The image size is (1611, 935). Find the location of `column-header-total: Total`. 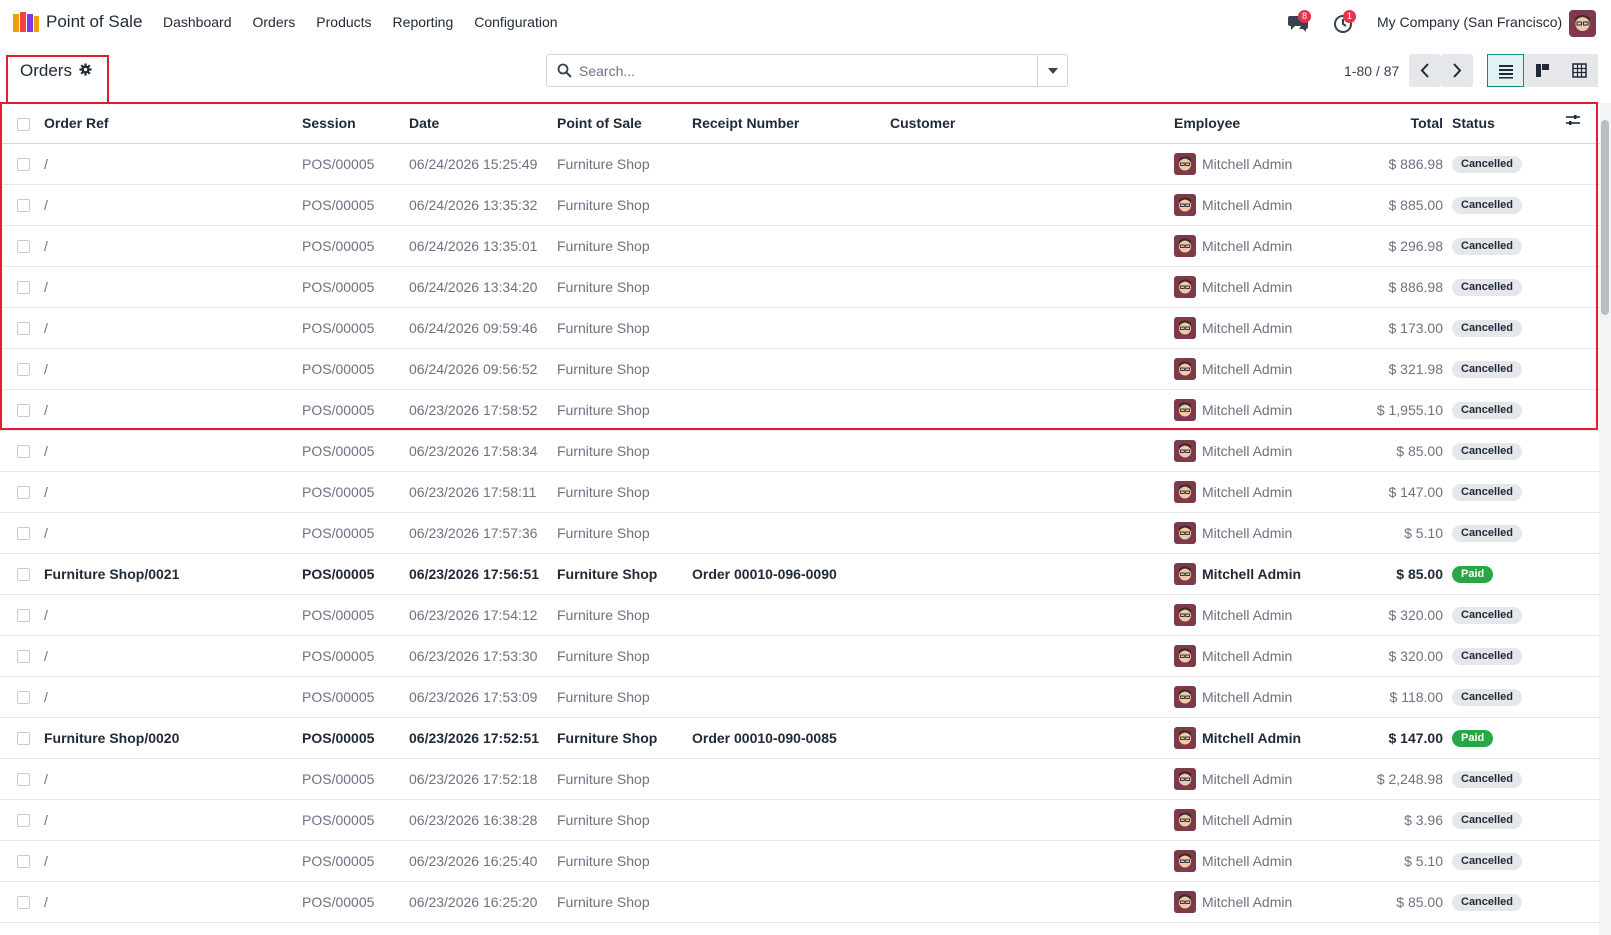

column-header-total: Total is located at coordinates (1400, 123).